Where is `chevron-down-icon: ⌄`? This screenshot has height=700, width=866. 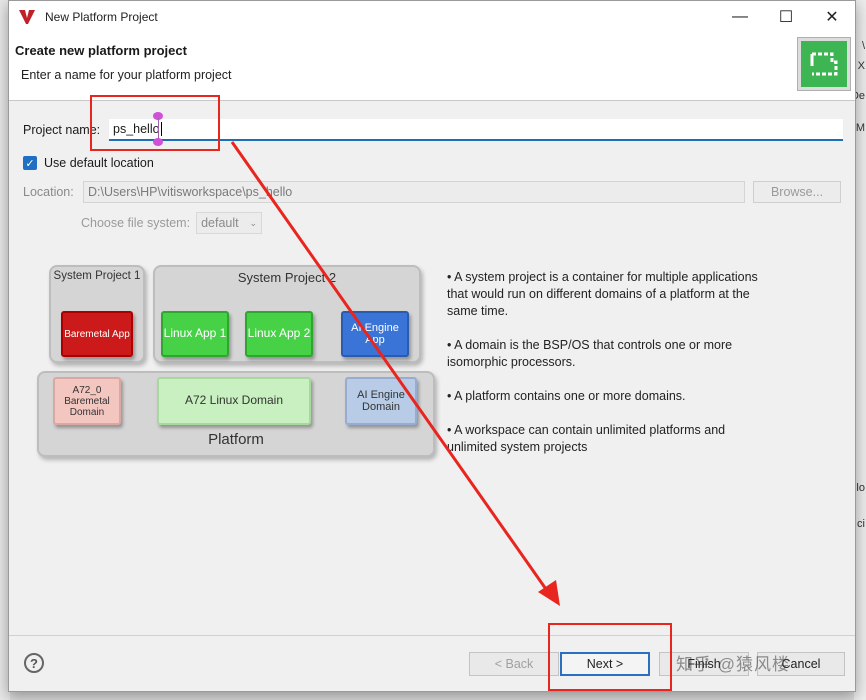 chevron-down-icon: ⌄ is located at coordinates (253, 222).